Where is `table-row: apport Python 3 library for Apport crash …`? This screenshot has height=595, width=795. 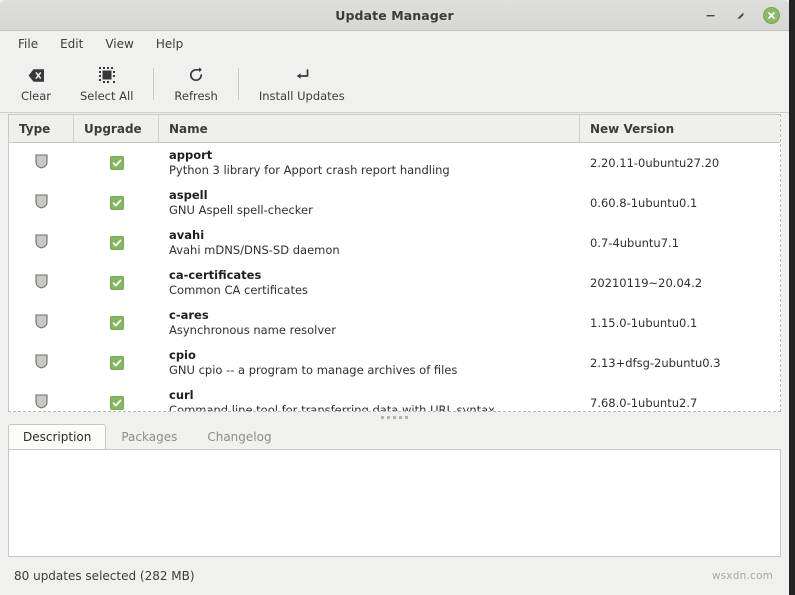 table-row: apport Python 3 library for Apport crash … is located at coordinates (394, 163).